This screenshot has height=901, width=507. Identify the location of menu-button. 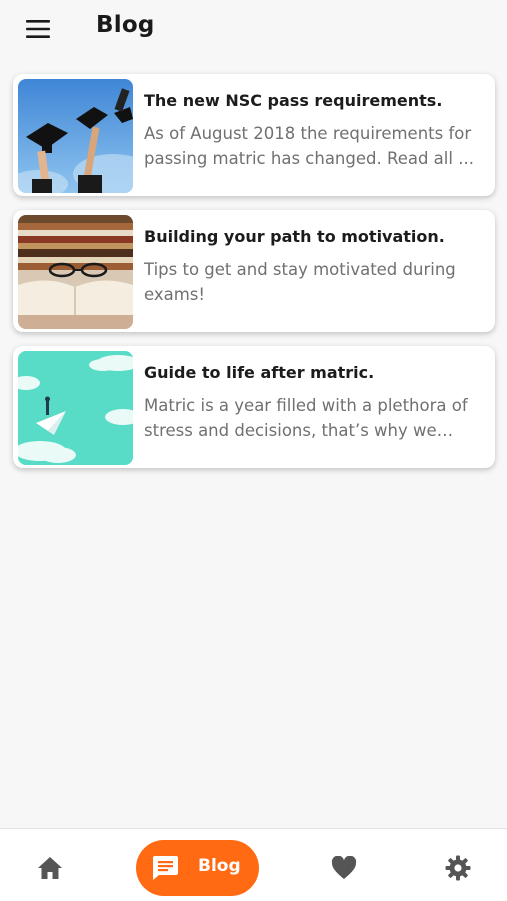
(38, 29).